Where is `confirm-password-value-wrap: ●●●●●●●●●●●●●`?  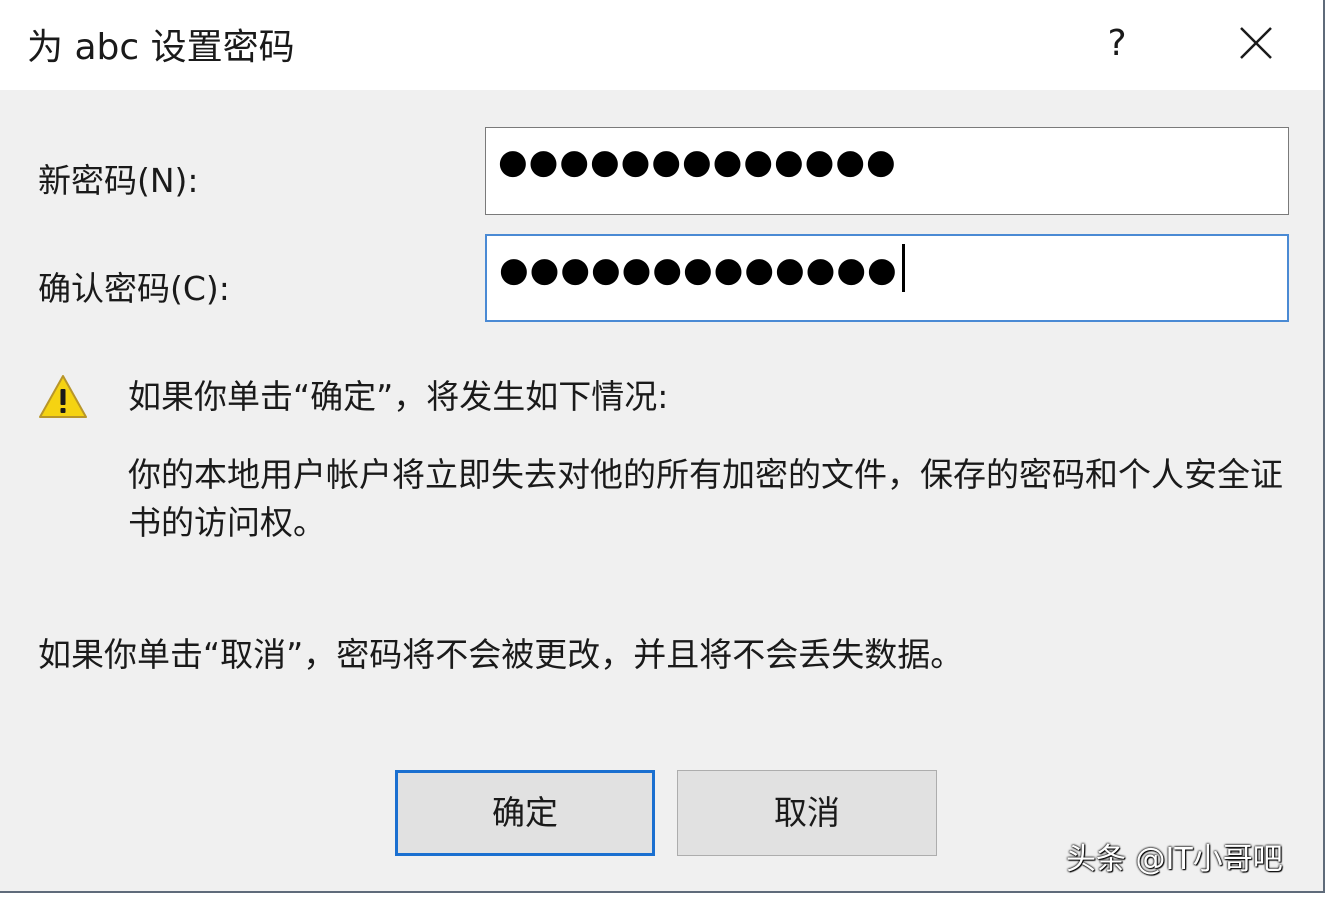
confirm-password-value-wrap: ●●●●●●●●●●●●● is located at coordinates (702, 267).